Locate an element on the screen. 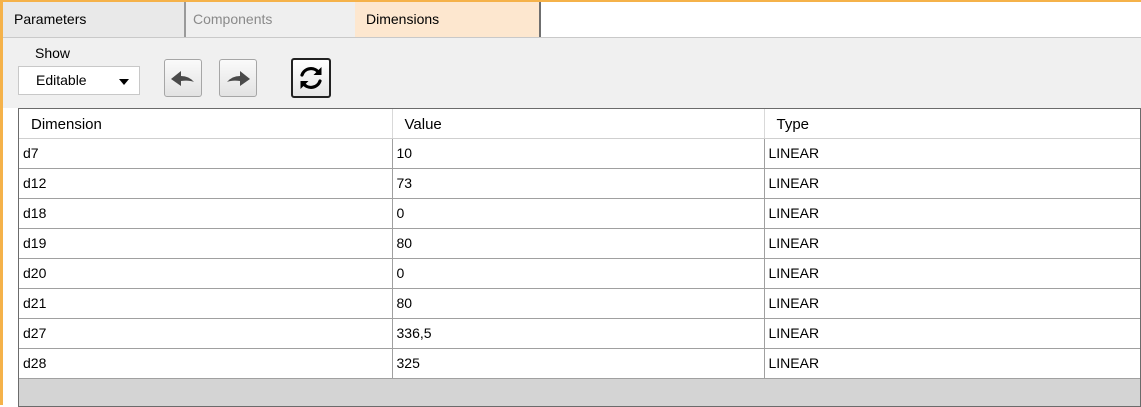  header-row: Dimension Value Type is located at coordinates (579, 124).